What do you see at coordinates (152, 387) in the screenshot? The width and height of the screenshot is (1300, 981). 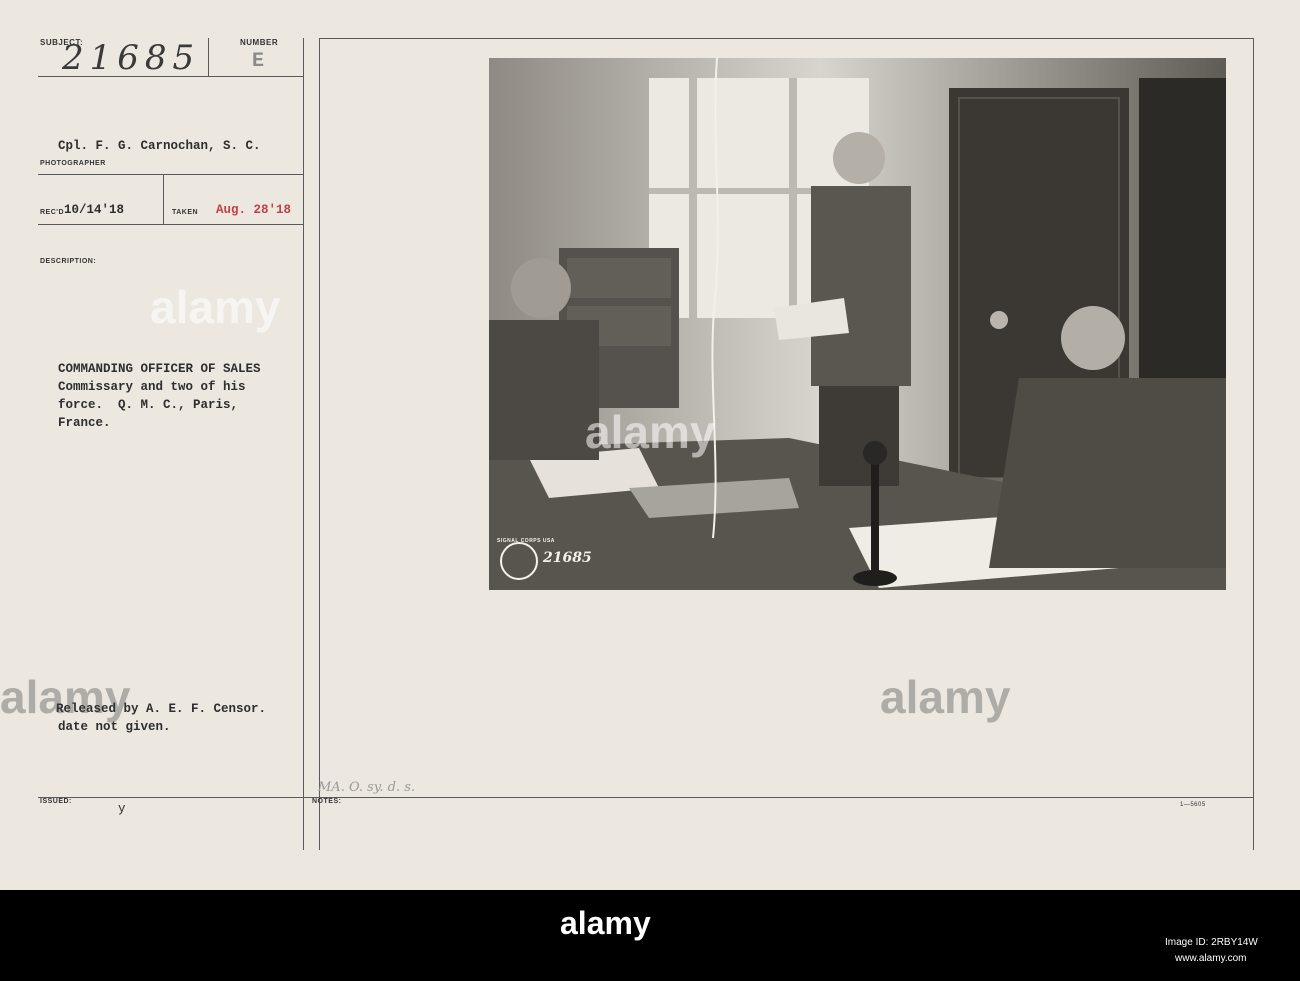 I see `description-line-2: Commissary and two of his` at bounding box center [152, 387].